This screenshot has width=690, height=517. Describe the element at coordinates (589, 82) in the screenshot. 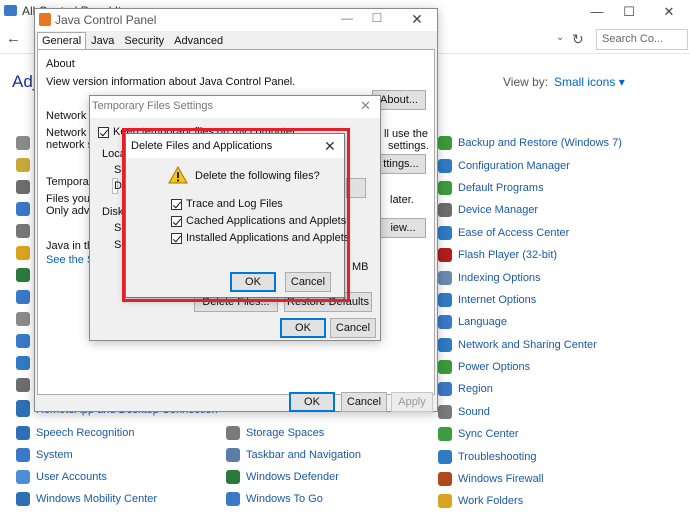

I see `view-by-dropdown: Small icons ▾` at that location.